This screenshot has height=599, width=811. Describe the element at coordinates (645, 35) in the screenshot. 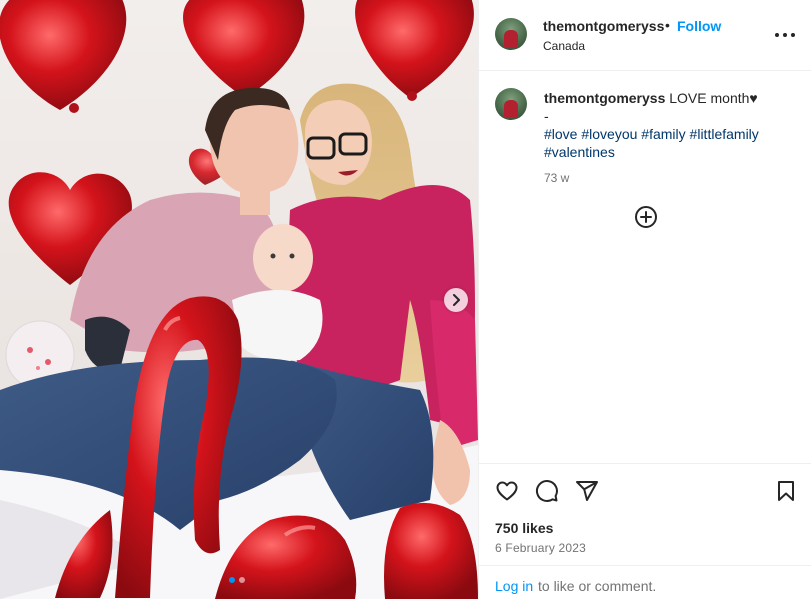

I see `post-header: themontgomeryss • Follow Canada` at that location.